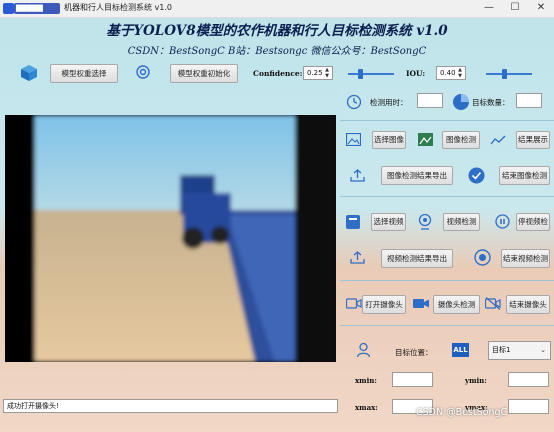  I want to click on show-result-button: 结果展示, so click(533, 140).